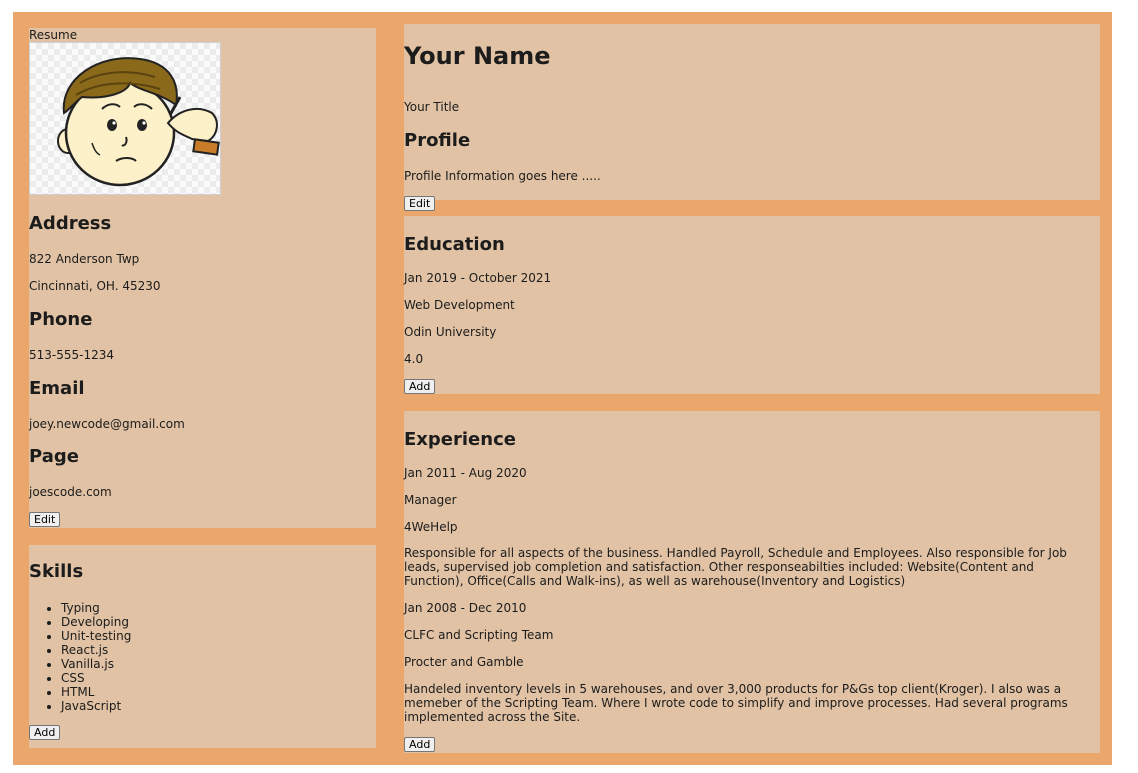 The height and width of the screenshot is (773, 1138). I want to click on profile-photo, so click(125, 118).